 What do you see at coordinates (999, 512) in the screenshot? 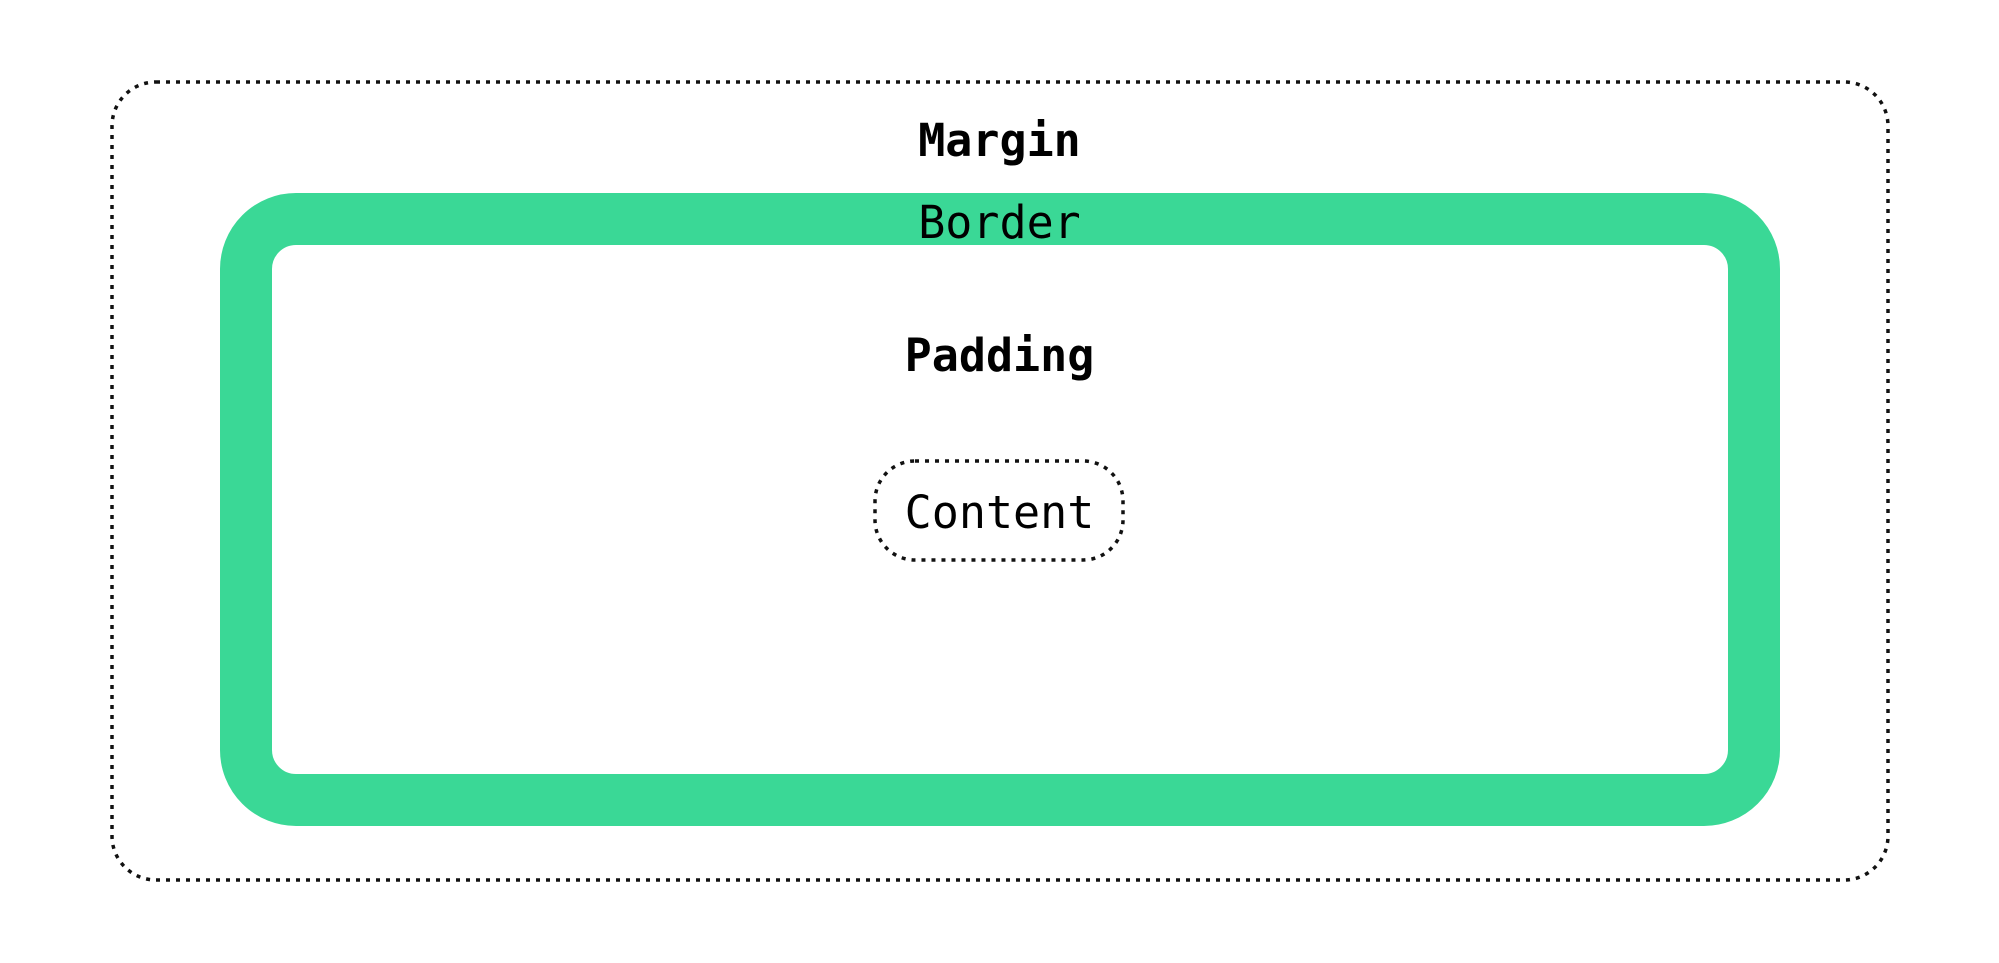
I see `content-label: Content` at bounding box center [999, 512].